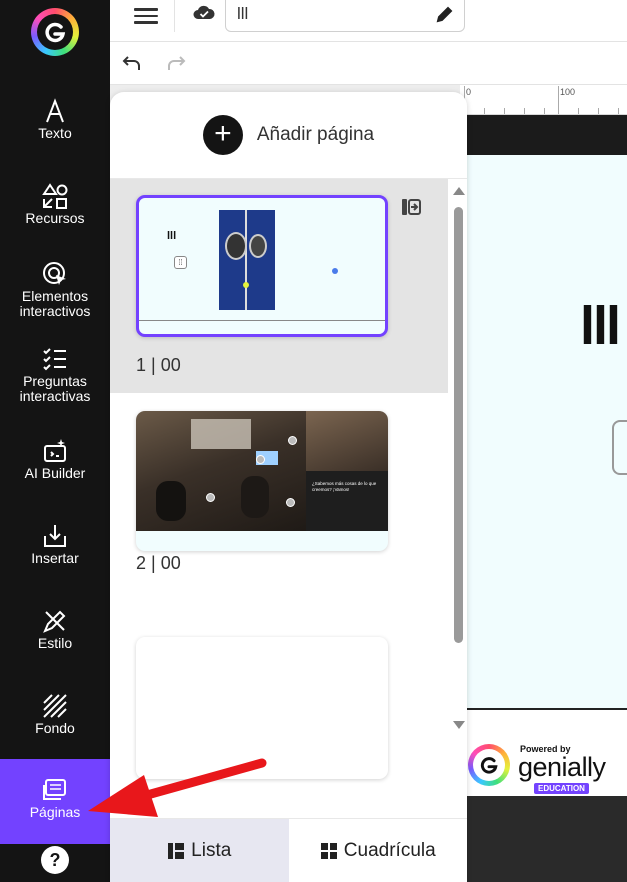 The height and width of the screenshot is (882, 627). I want to click on sidebar-item-recursos: Recursos, so click(55, 217).